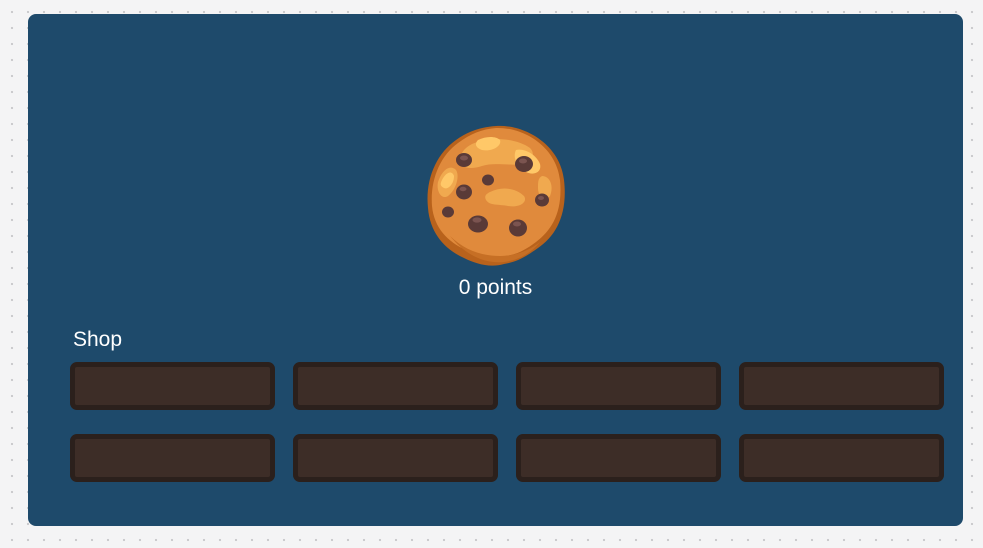 This screenshot has width=983, height=548. I want to click on cookie-button, so click(496, 194).